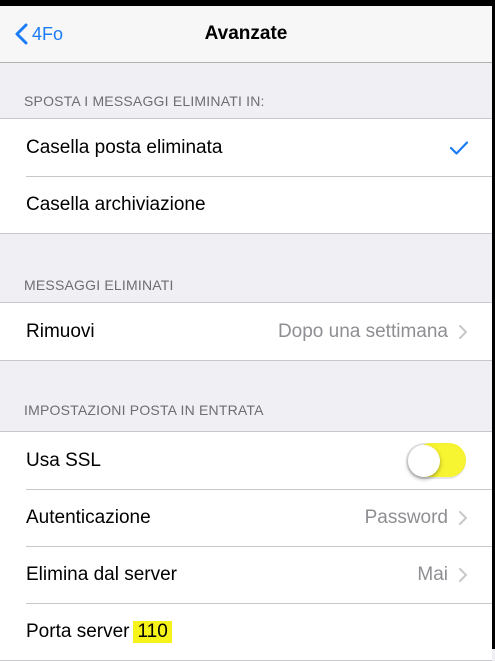 Image resolution: width=495 pixels, height=661 pixels. Describe the element at coordinates (144, 101) in the screenshot. I see `section-header-move-deleted: SPOSTA I MESSAGGI ELIMINATI IN:` at that location.